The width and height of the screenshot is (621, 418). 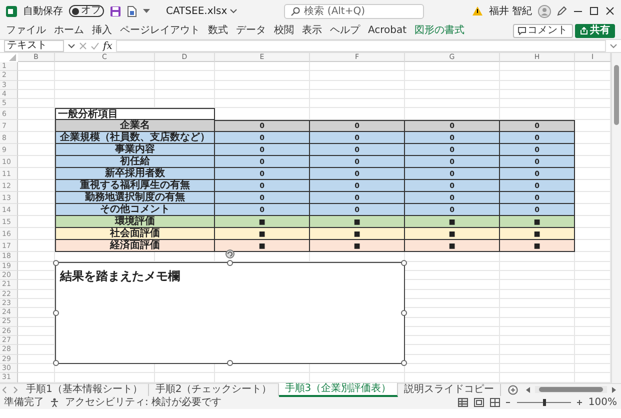 I want to click on ribbon-tab: 挿入, so click(x=102, y=30).